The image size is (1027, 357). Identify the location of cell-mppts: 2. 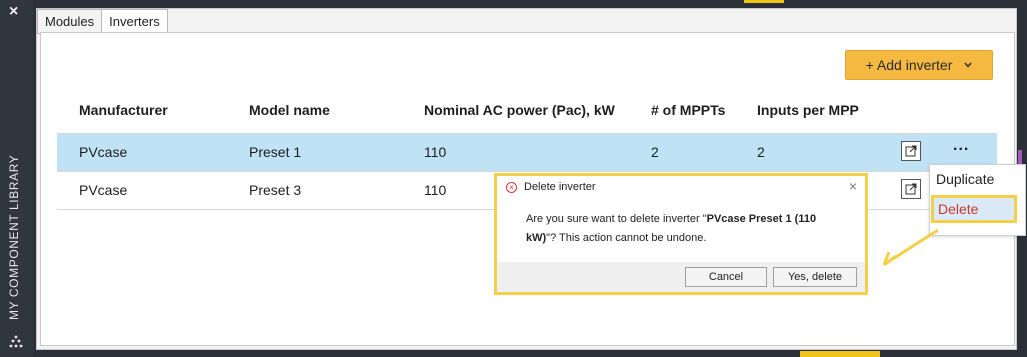
(655, 152).